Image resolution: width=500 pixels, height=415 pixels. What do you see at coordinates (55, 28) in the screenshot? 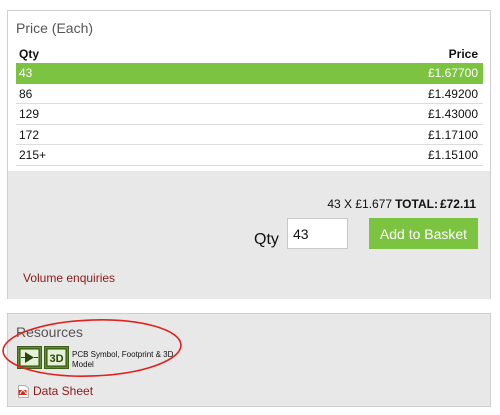
I see `price-panel-title: Price (Each)` at bounding box center [55, 28].